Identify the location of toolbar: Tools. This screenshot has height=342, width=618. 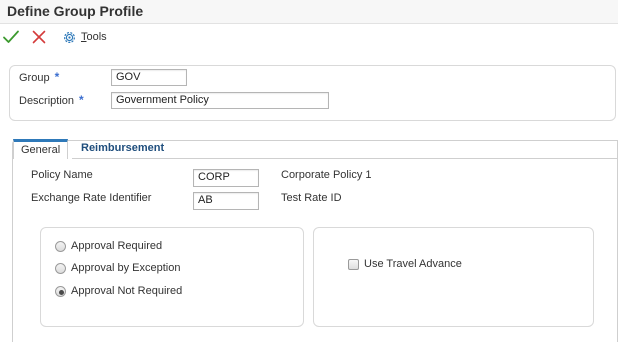
(309, 37).